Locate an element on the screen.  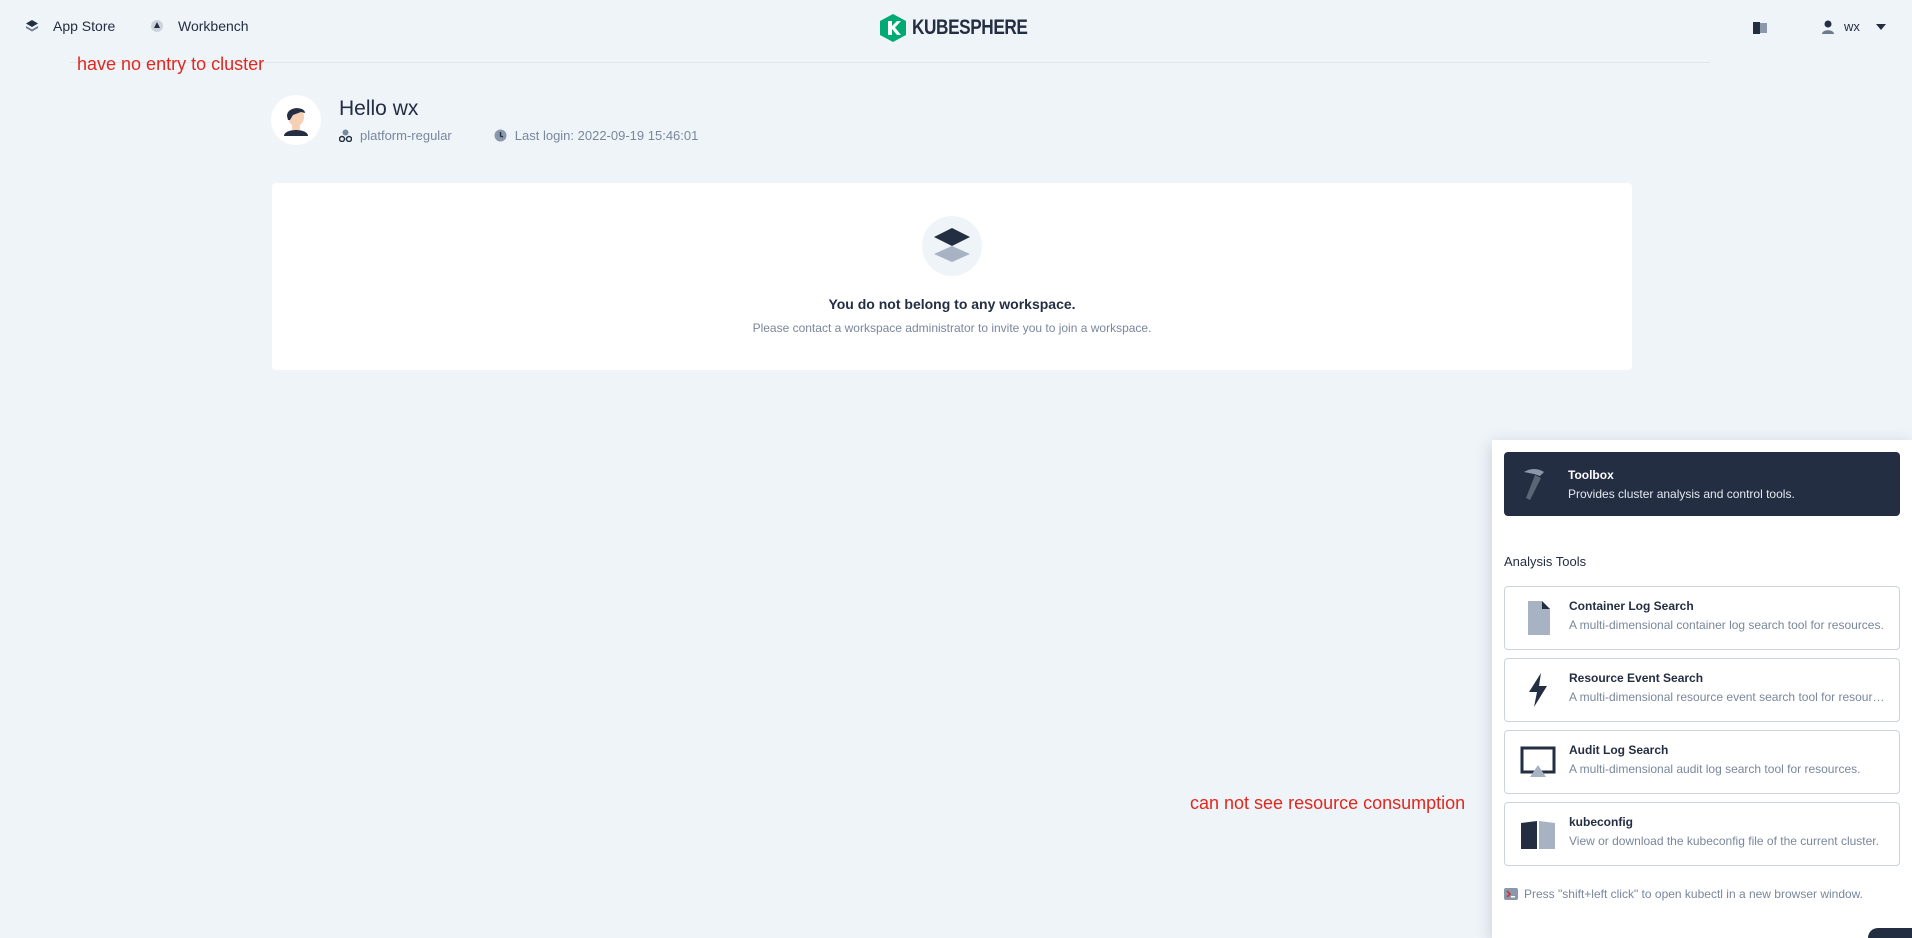
last-login: Last login: 2022-09-19 15:46:01 is located at coordinates (596, 135).